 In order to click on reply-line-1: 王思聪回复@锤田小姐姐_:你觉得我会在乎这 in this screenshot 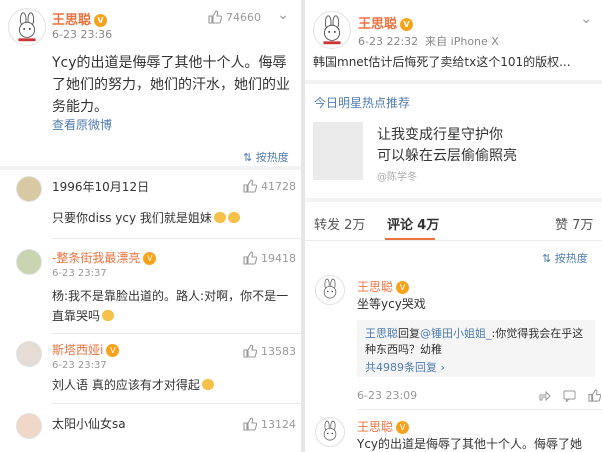, I will do `click(474, 333)`.